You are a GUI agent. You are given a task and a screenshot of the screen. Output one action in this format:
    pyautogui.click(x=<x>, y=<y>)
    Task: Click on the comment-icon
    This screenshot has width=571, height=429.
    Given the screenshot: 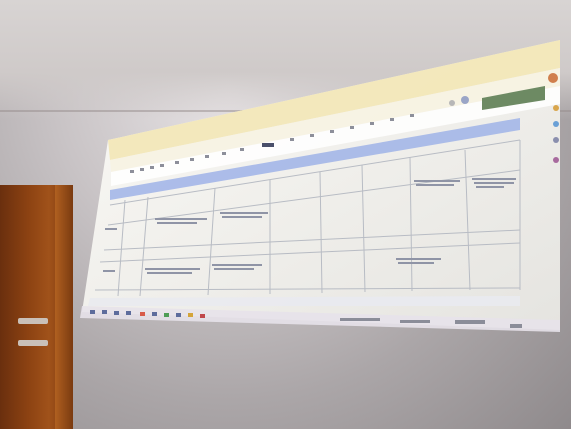 What is the action you would take?
    pyautogui.click(x=465, y=100)
    